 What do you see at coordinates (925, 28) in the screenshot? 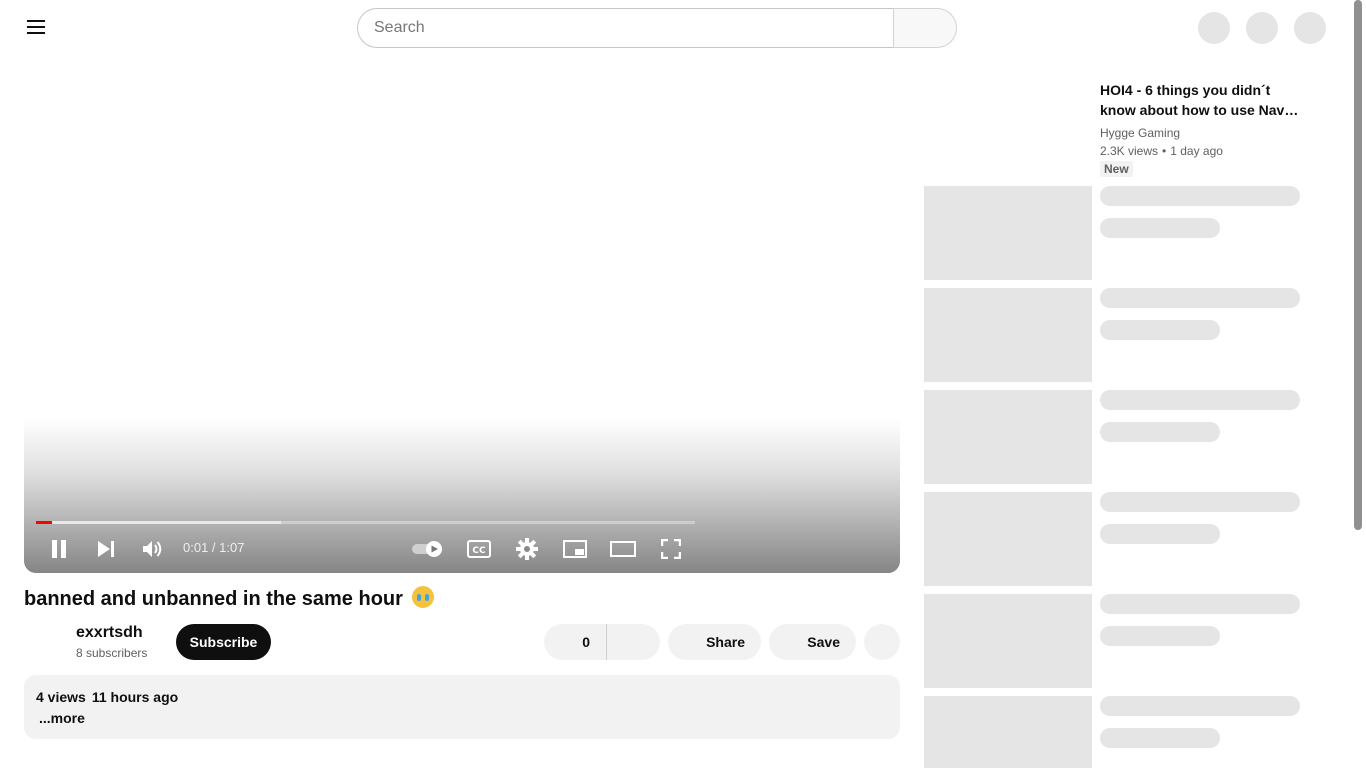
I see `search-button` at bounding box center [925, 28].